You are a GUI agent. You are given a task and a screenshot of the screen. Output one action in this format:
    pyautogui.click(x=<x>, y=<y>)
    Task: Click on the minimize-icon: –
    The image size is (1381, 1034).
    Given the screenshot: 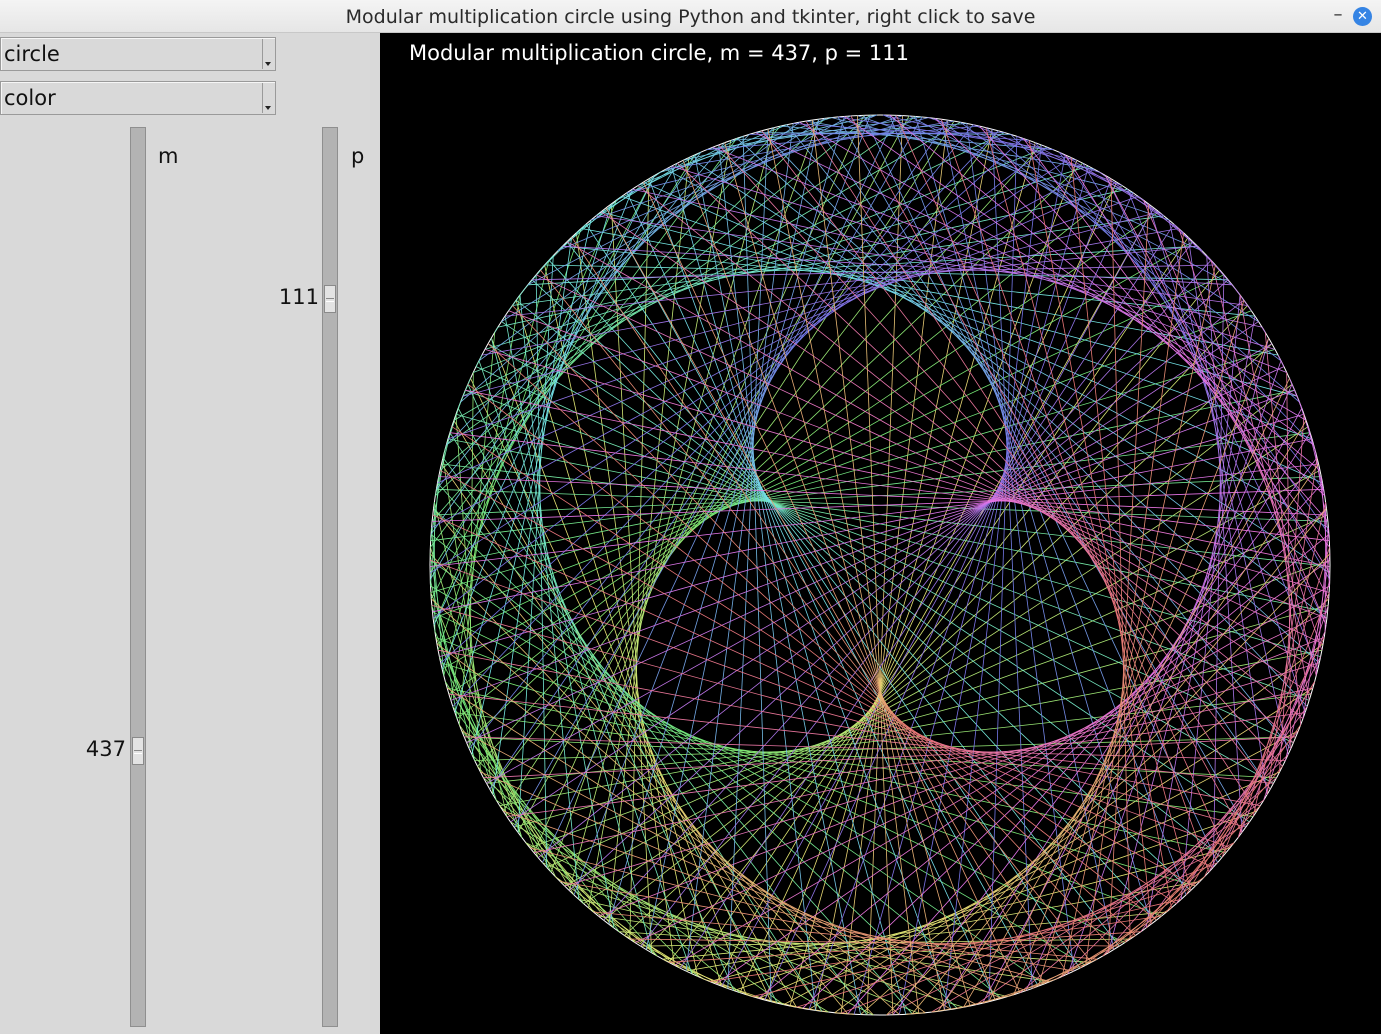 What is the action you would take?
    pyautogui.click(x=1338, y=15)
    